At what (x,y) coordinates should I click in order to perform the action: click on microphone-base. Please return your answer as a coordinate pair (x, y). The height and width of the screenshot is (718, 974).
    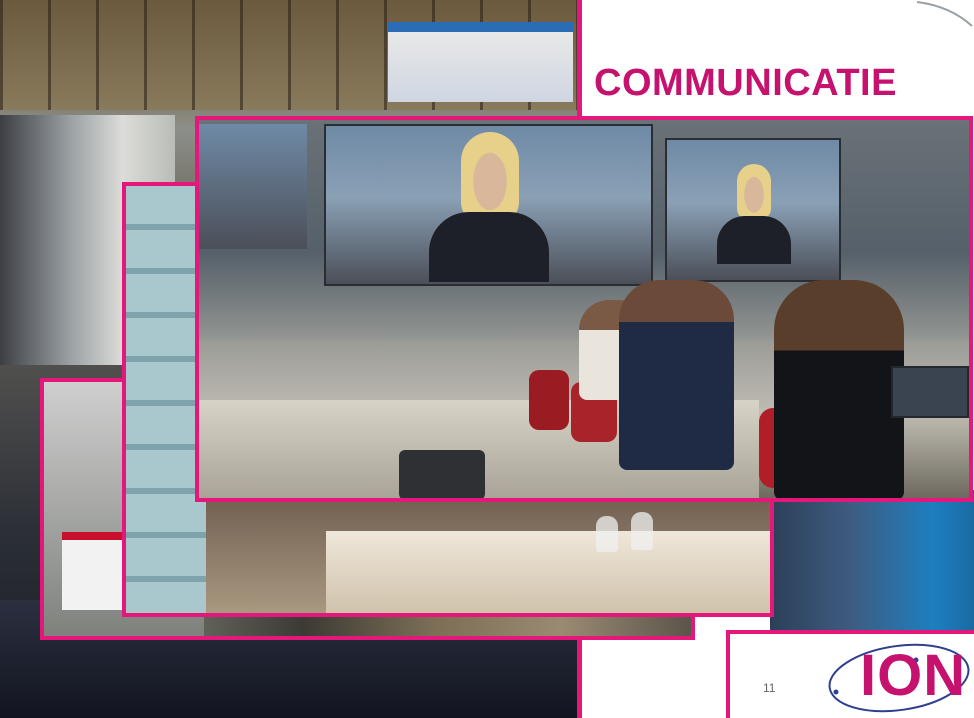
    Looking at the image, I should click on (442, 474).